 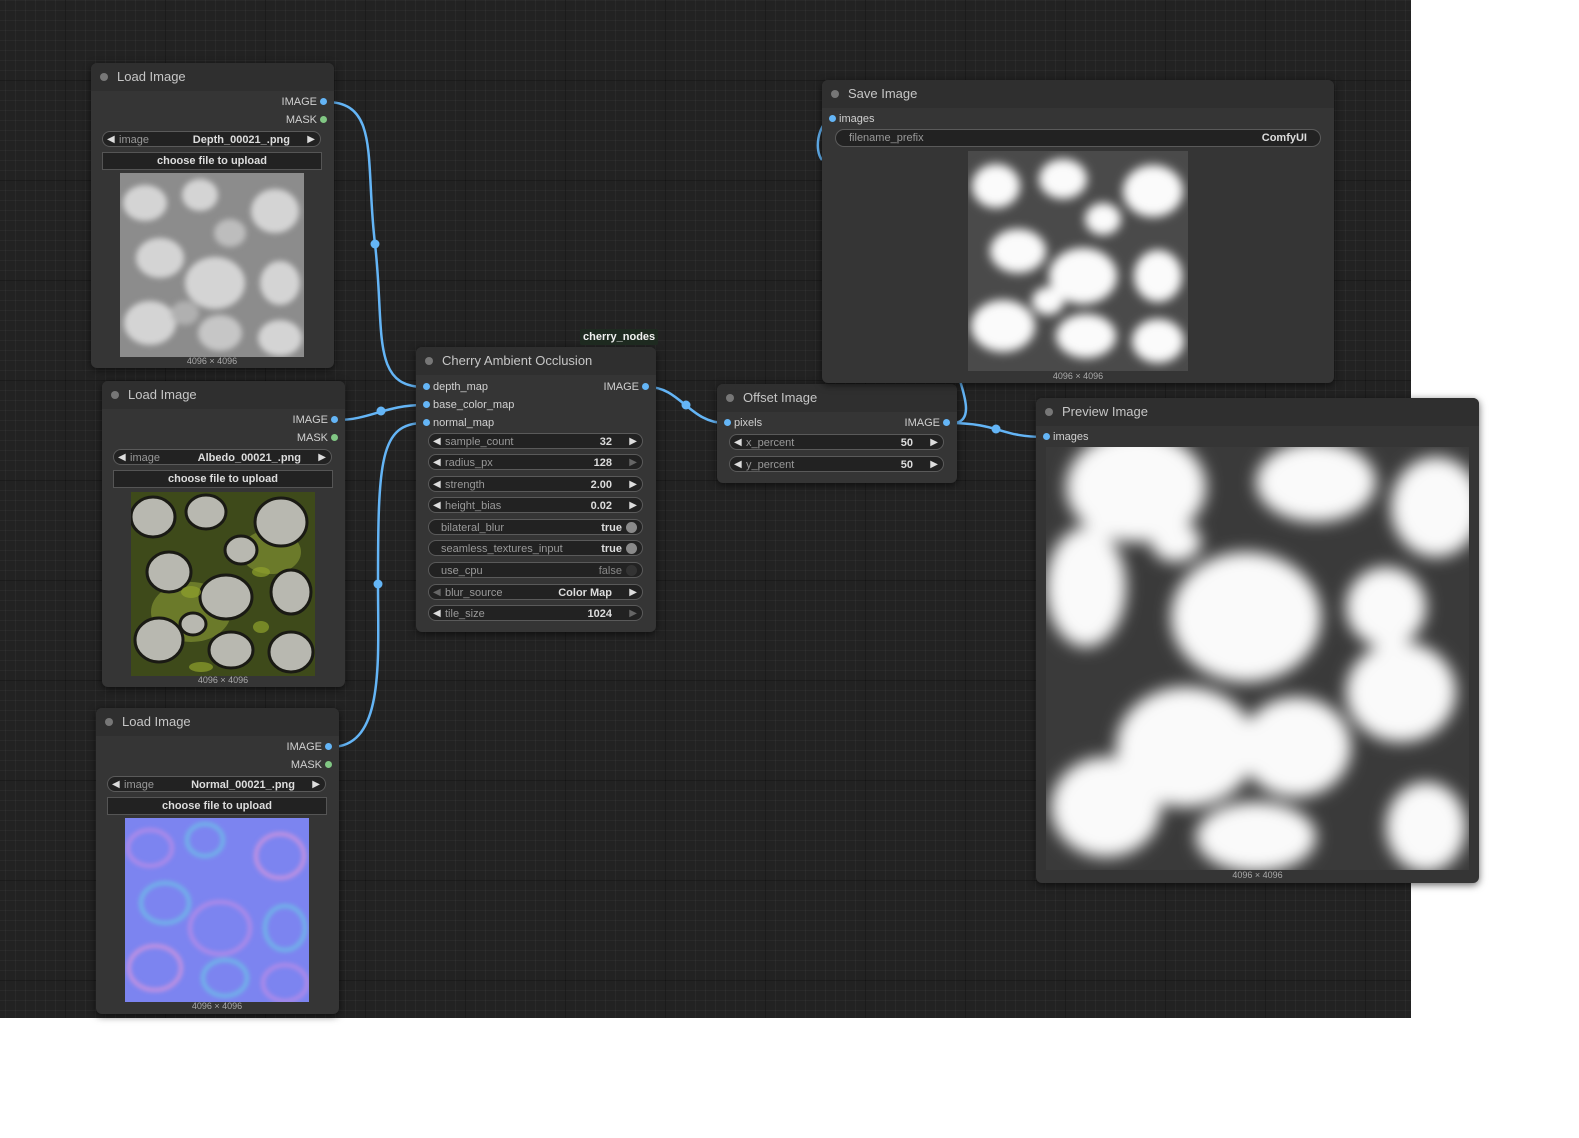 I want to click on preview-image-display, so click(x=1257, y=658).